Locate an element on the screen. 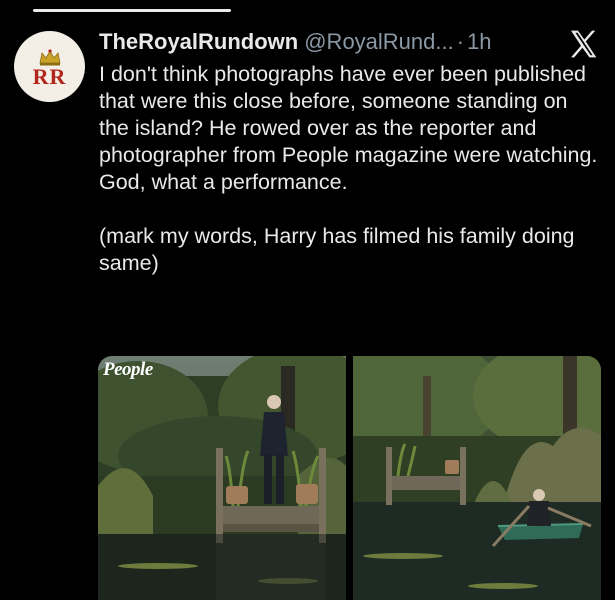 This screenshot has height=600, width=615. people-watermark: People is located at coordinates (128, 369).